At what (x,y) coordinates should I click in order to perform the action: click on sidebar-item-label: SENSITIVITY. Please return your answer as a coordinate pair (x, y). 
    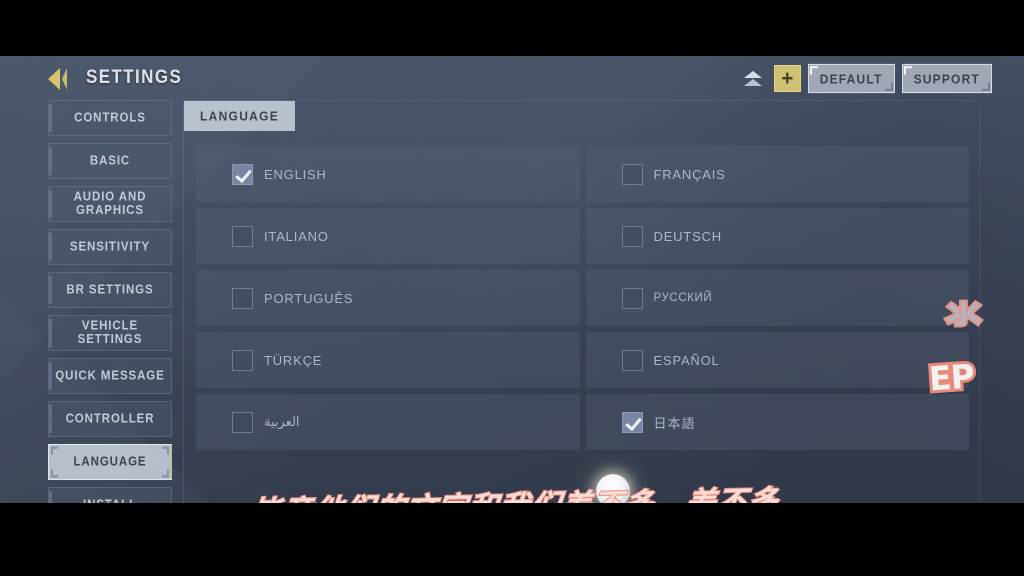
    Looking at the image, I should click on (110, 247).